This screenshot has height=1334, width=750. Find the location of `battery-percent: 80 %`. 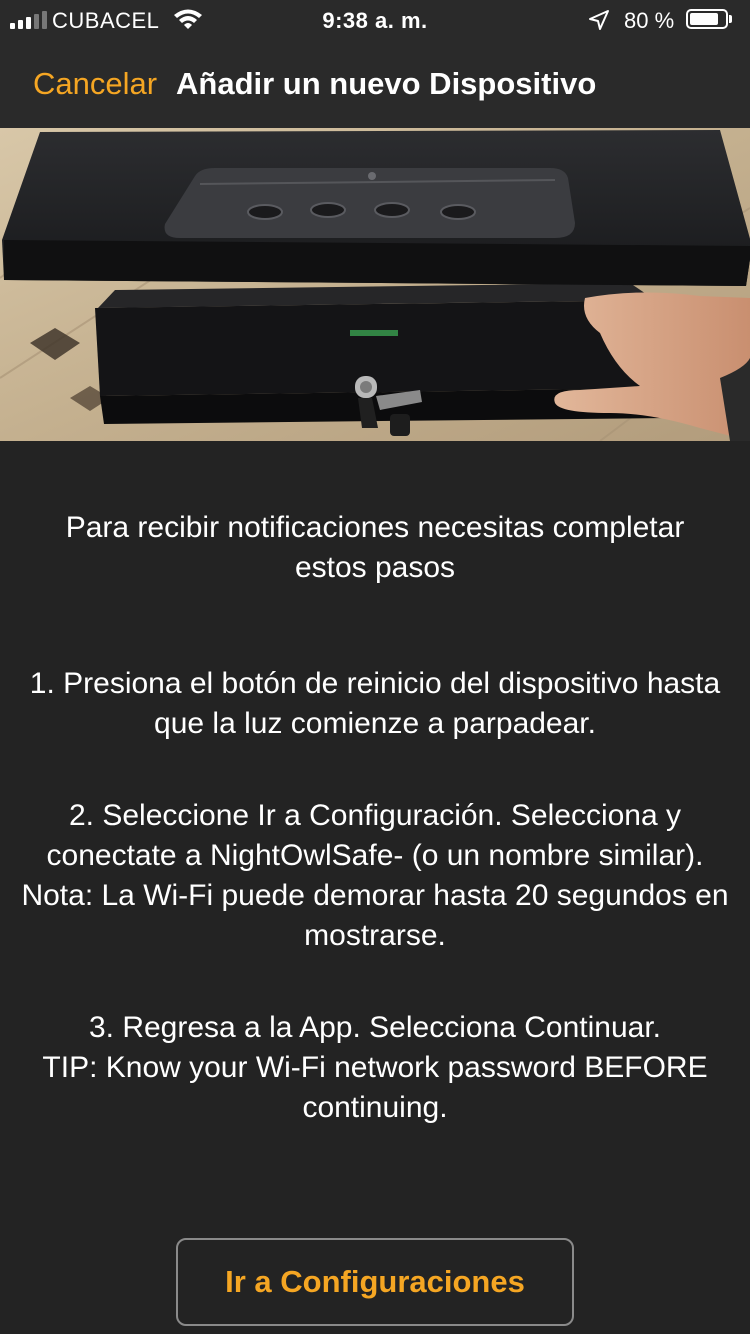

battery-percent: 80 % is located at coordinates (649, 20).